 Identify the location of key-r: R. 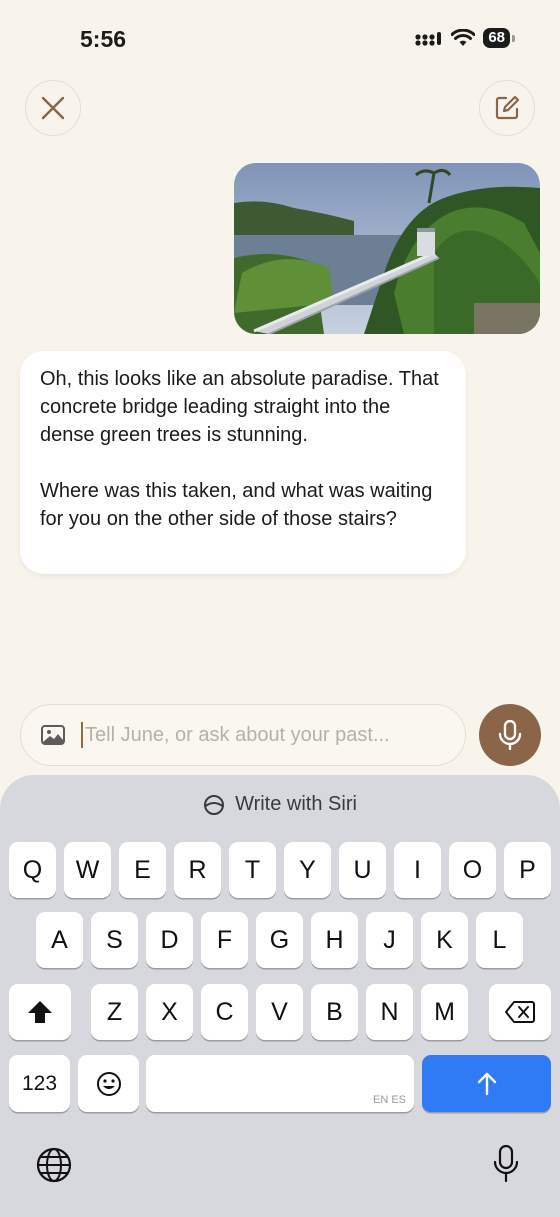
(197, 870).